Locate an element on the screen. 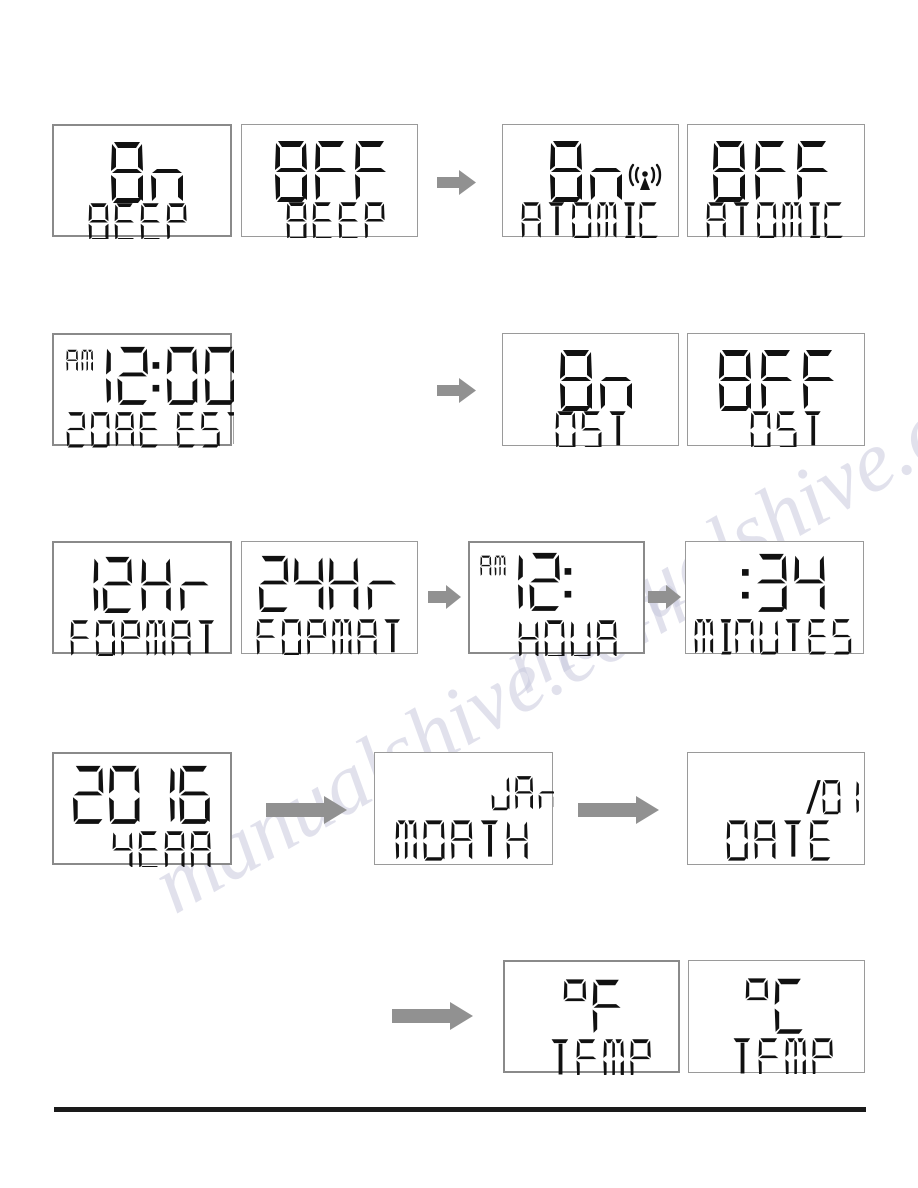 This screenshot has height=1188, width=918. radio-tower-icon is located at coordinates (645, 176).